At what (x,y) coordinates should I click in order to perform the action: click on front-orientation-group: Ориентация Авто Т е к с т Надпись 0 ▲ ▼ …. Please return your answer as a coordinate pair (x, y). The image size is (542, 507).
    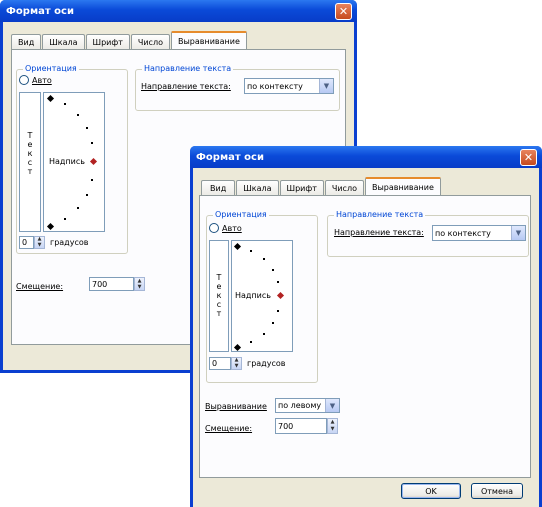
    Looking at the image, I should click on (262, 296).